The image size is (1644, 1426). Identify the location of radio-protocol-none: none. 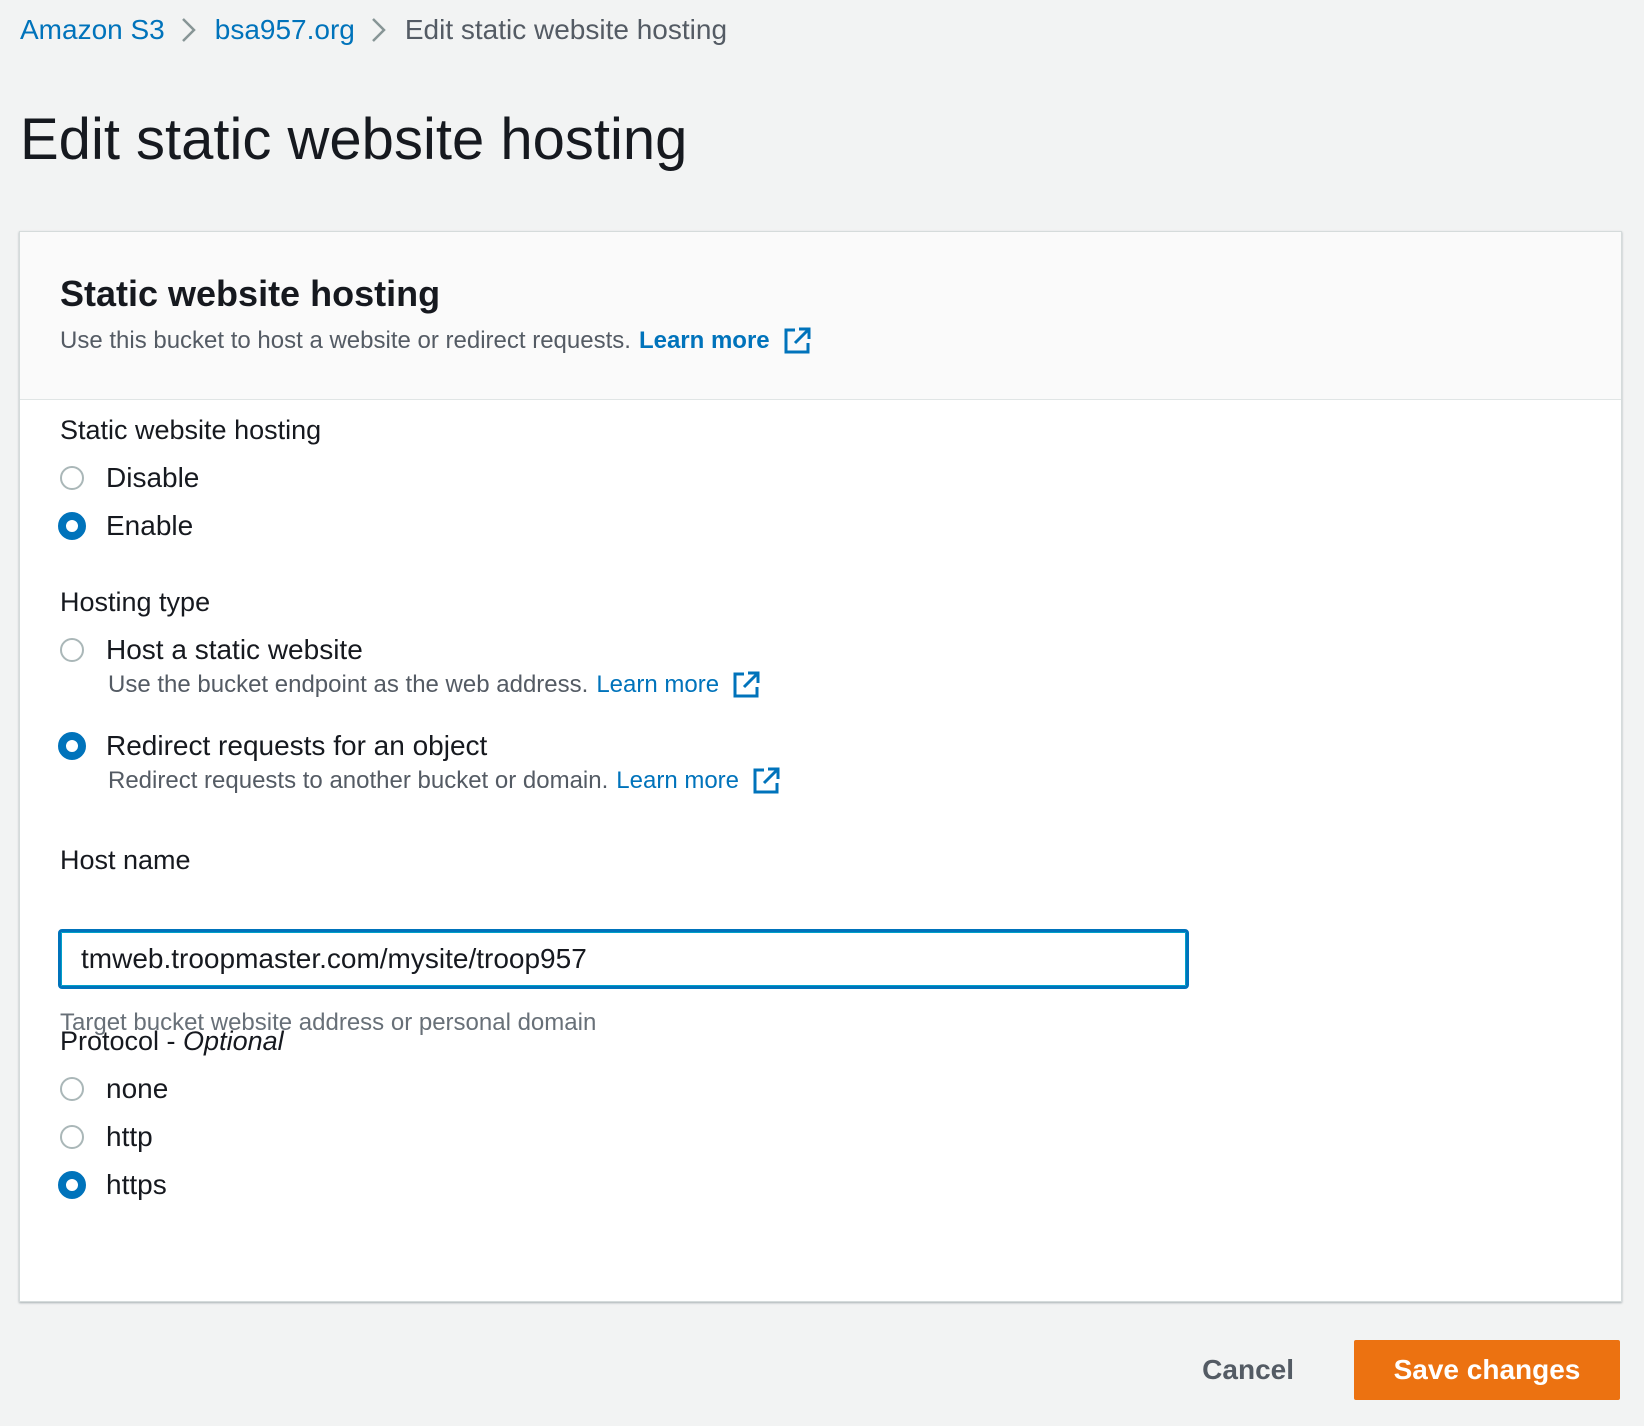
(114, 1089).